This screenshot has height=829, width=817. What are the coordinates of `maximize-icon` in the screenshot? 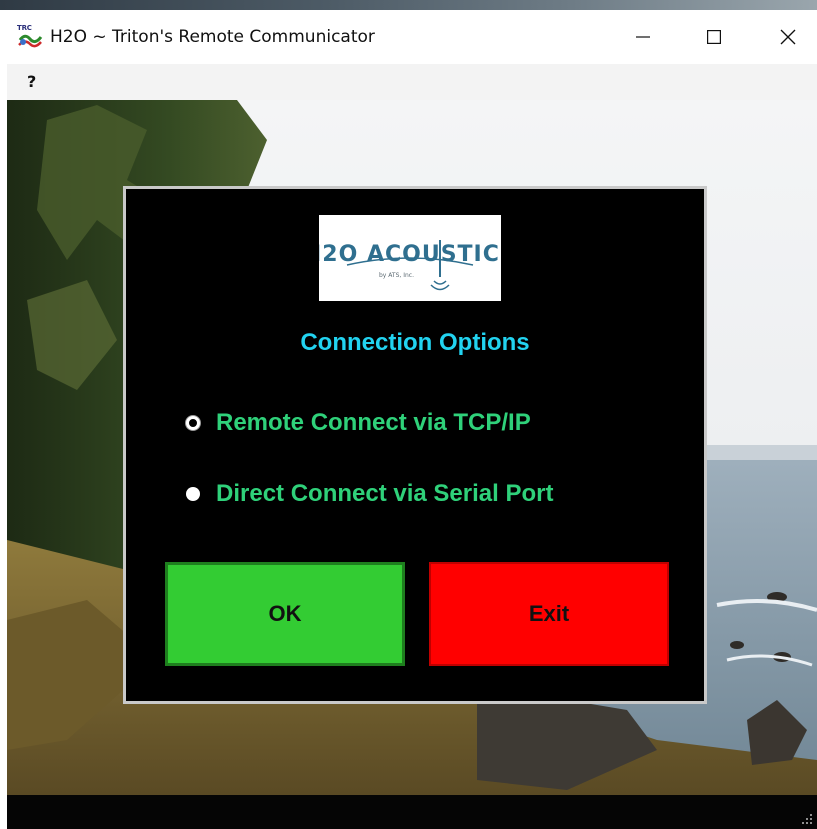 It's located at (714, 37).